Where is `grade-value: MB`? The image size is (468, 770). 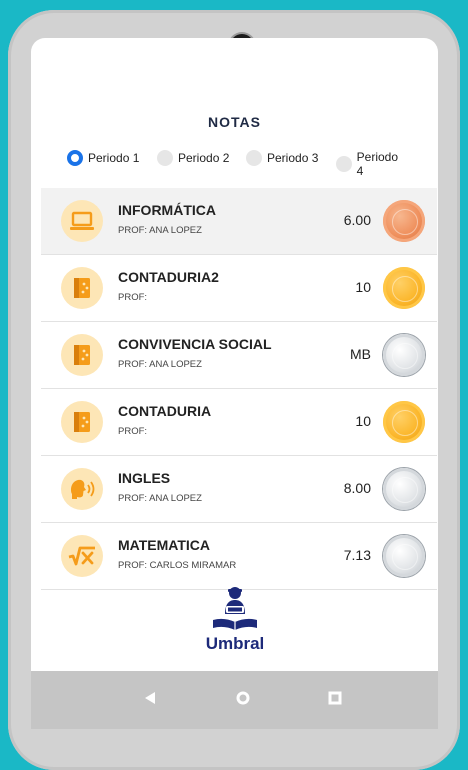
grade-value: MB is located at coordinates (360, 354).